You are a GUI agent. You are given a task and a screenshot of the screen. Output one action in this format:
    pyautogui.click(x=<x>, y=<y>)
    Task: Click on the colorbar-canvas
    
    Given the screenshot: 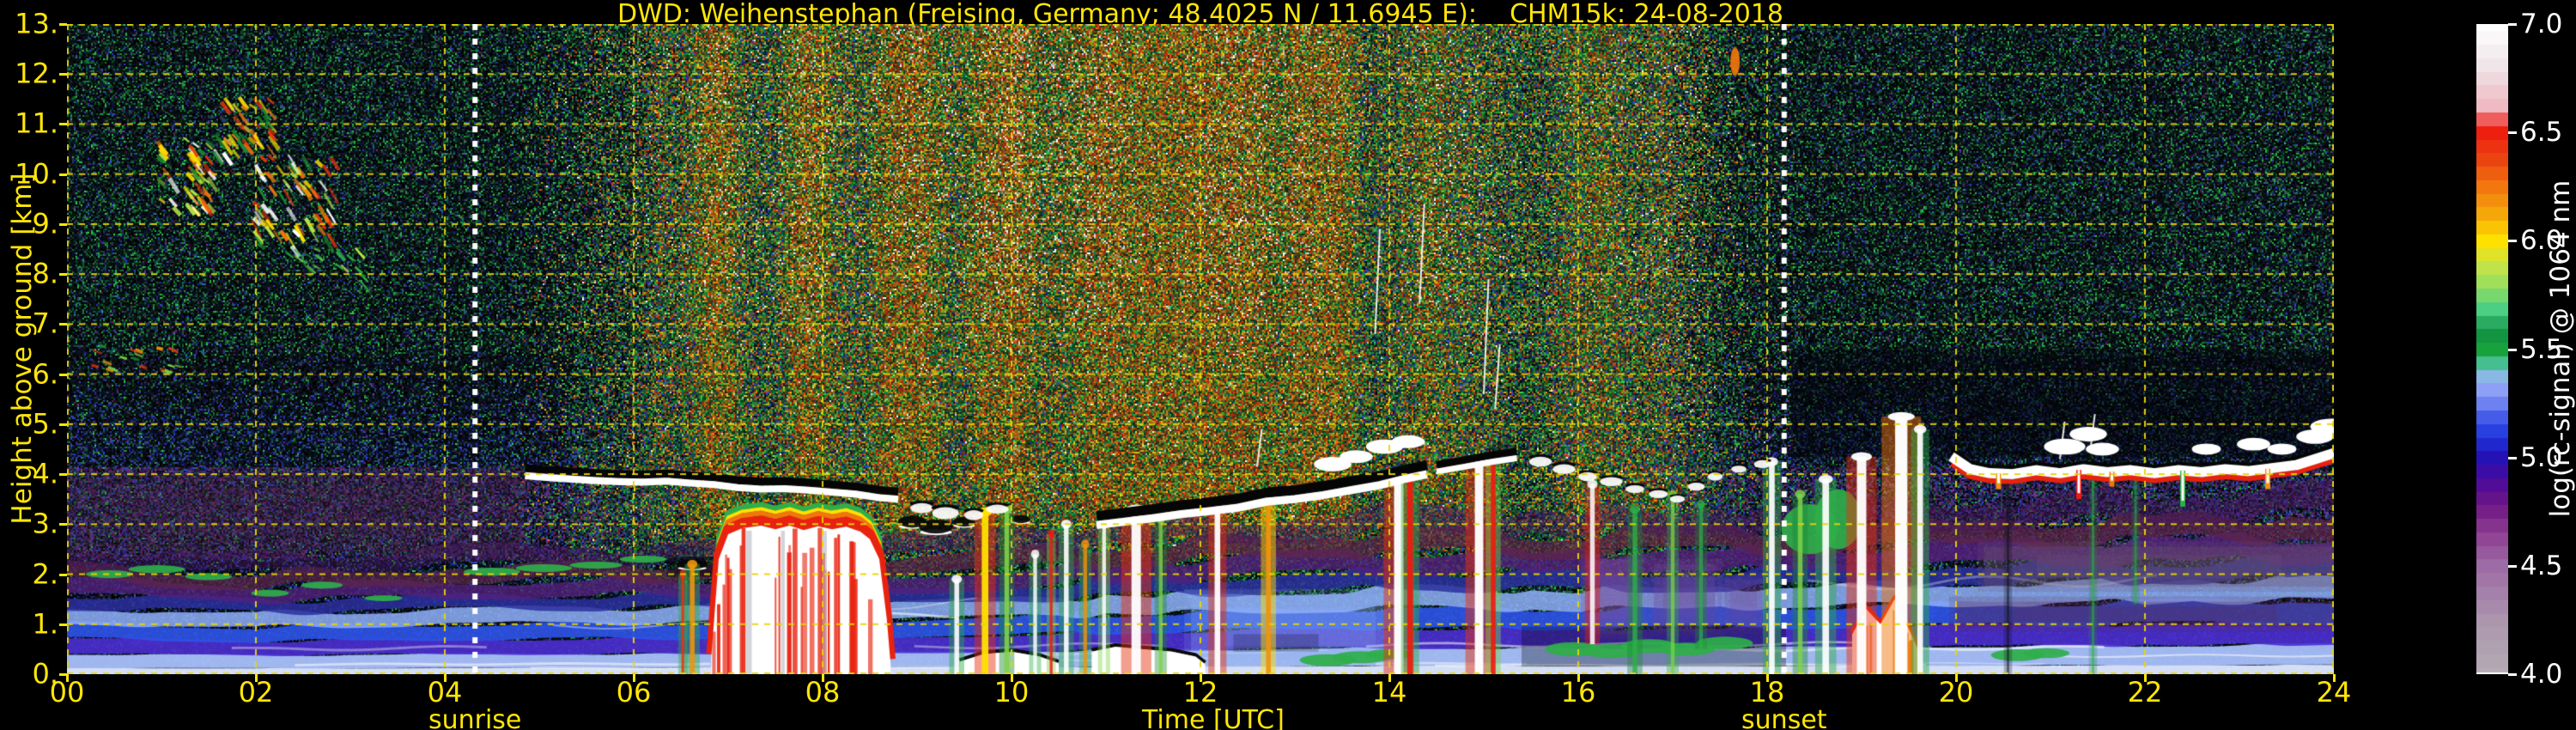 What is the action you would take?
    pyautogui.click(x=2492, y=349)
    